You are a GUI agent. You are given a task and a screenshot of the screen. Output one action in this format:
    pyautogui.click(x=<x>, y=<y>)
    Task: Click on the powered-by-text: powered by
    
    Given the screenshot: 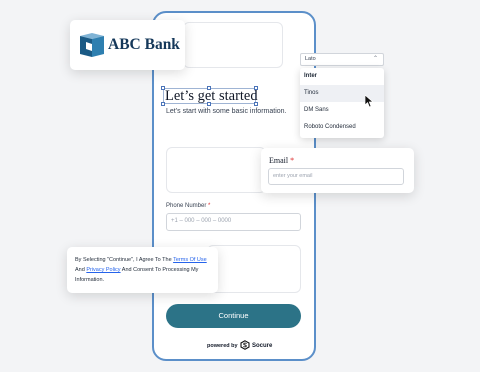 What is the action you would take?
    pyautogui.click(x=222, y=346)
    